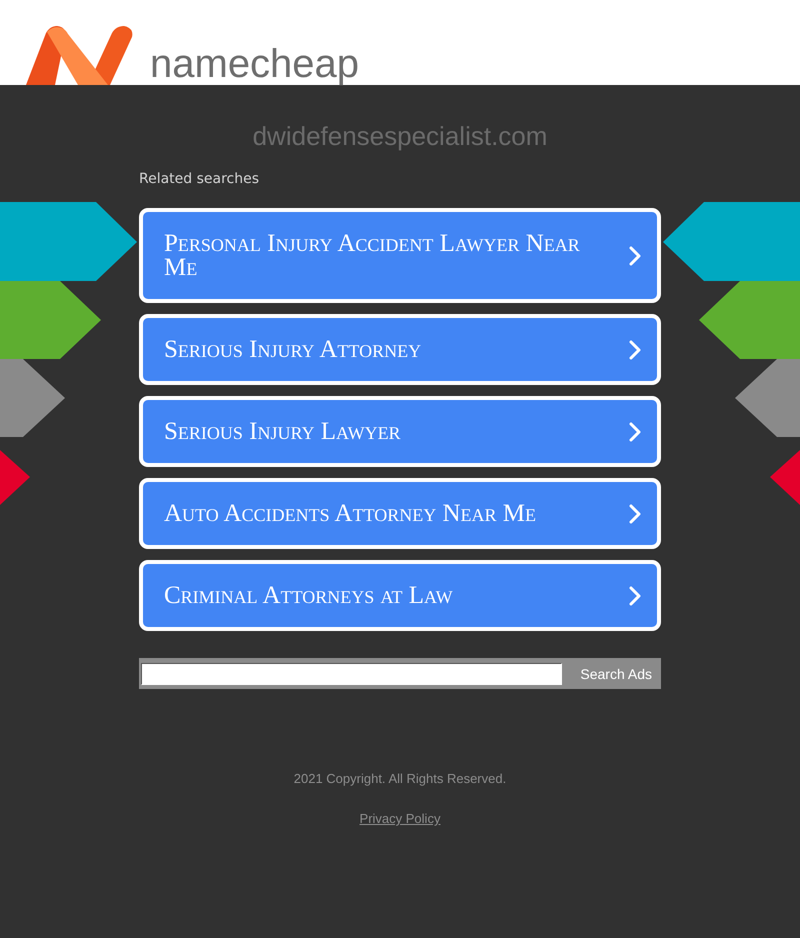 The image size is (800, 938). I want to click on copyright-text: 2021 Copyright. All Rights Reserved., so click(400, 779).